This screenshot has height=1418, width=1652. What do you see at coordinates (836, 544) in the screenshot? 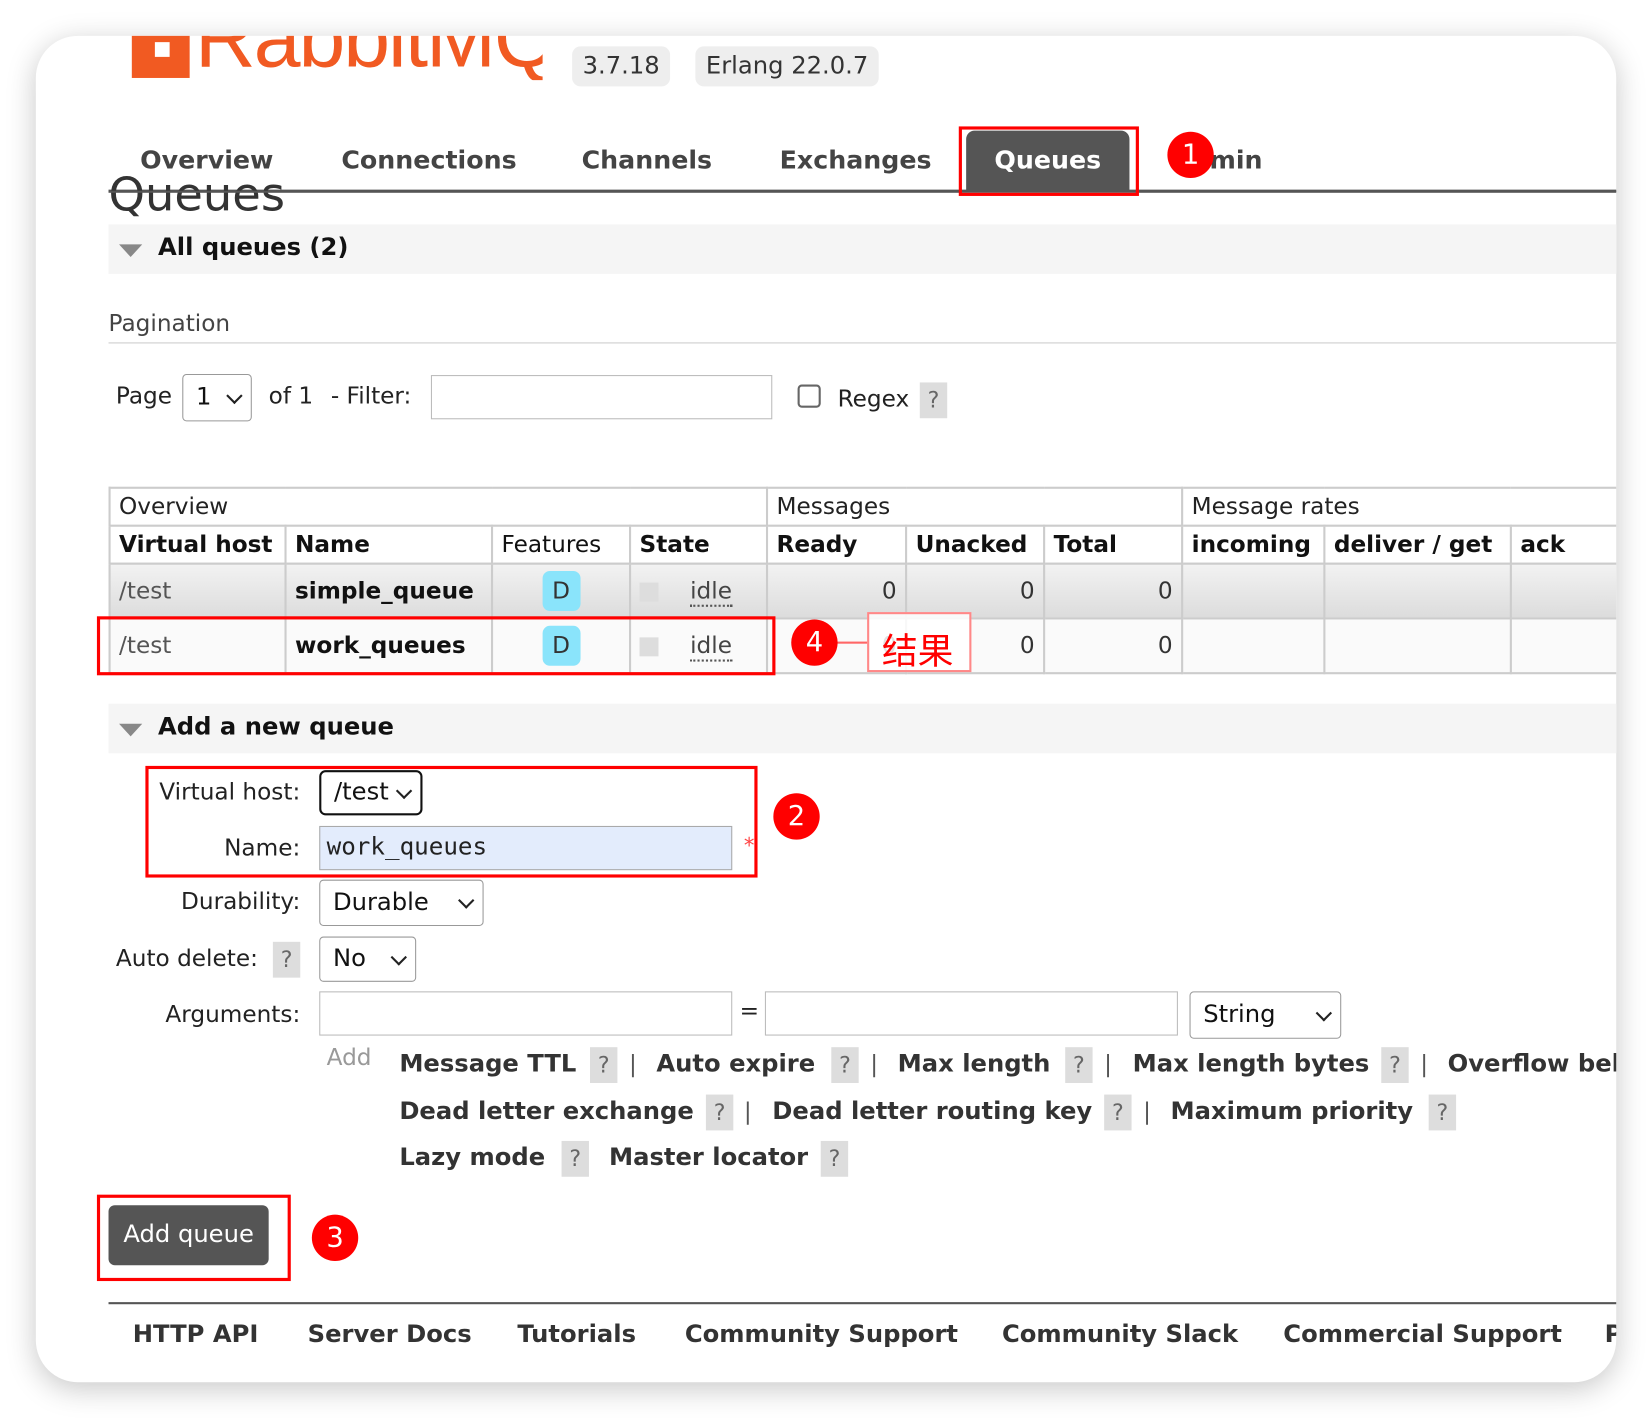
I see `col-ready: Ready` at bounding box center [836, 544].